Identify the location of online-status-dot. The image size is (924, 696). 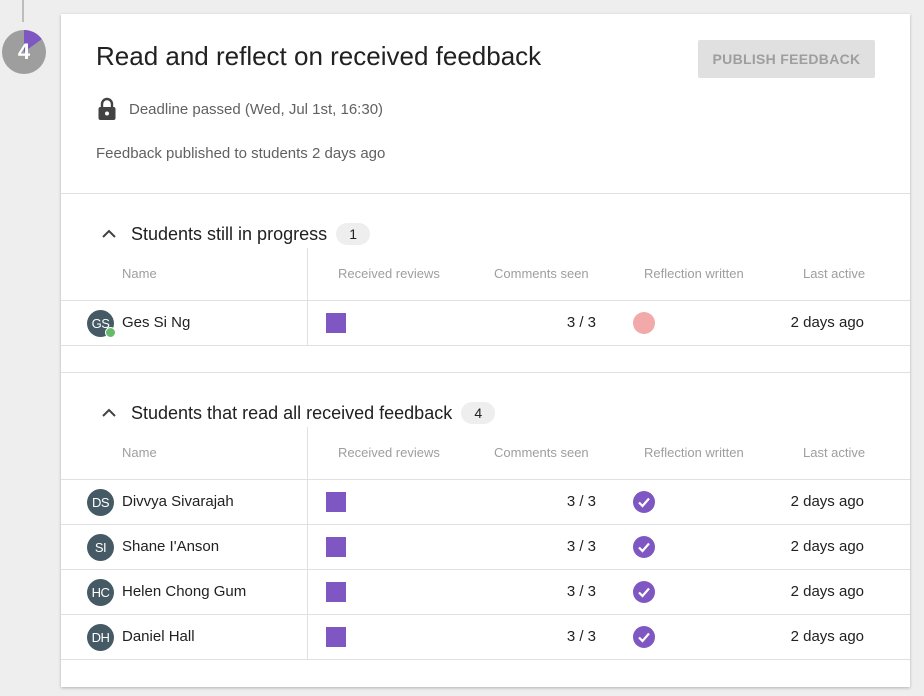
(110, 332).